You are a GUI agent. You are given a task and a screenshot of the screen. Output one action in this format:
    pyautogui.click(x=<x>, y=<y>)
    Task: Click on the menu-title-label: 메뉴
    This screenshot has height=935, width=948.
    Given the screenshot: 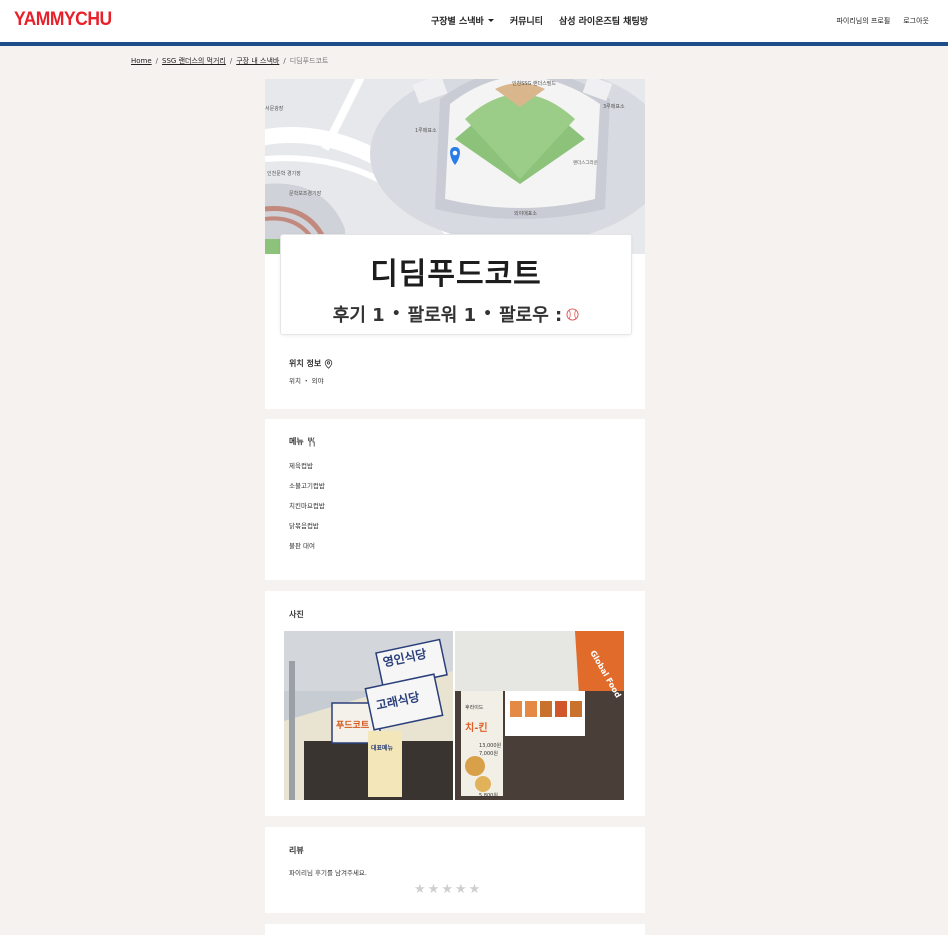 What is the action you would take?
    pyautogui.click(x=296, y=441)
    